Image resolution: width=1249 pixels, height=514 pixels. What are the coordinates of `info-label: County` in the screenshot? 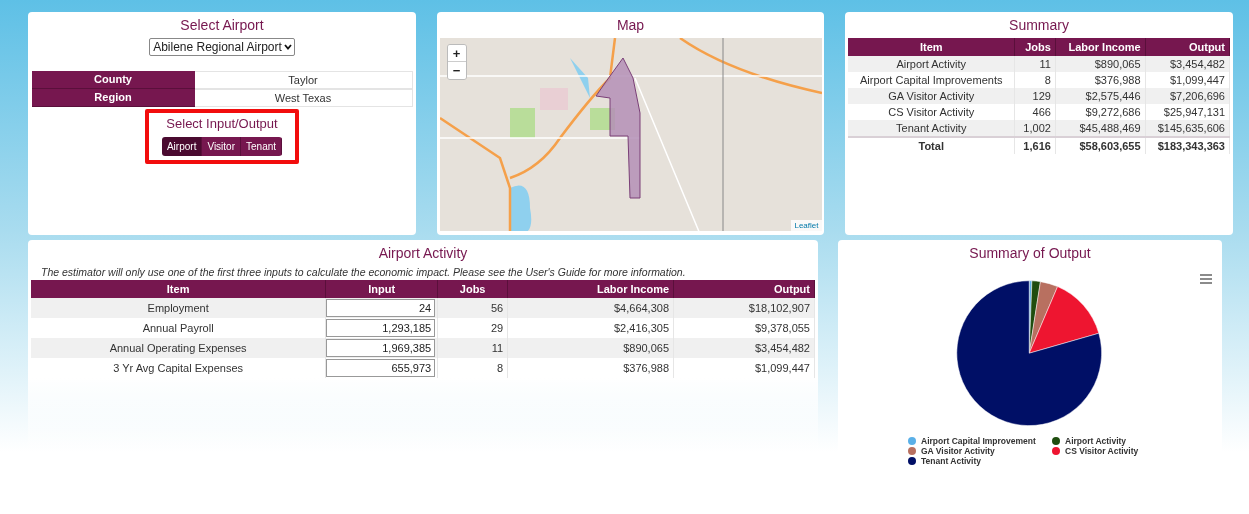 It's located at (113, 80).